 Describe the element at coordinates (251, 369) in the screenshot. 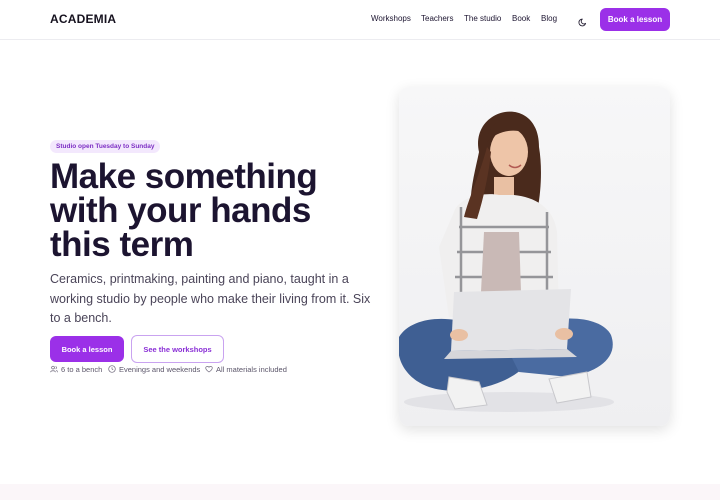

I see `meta-materials-label: All materials included` at that location.